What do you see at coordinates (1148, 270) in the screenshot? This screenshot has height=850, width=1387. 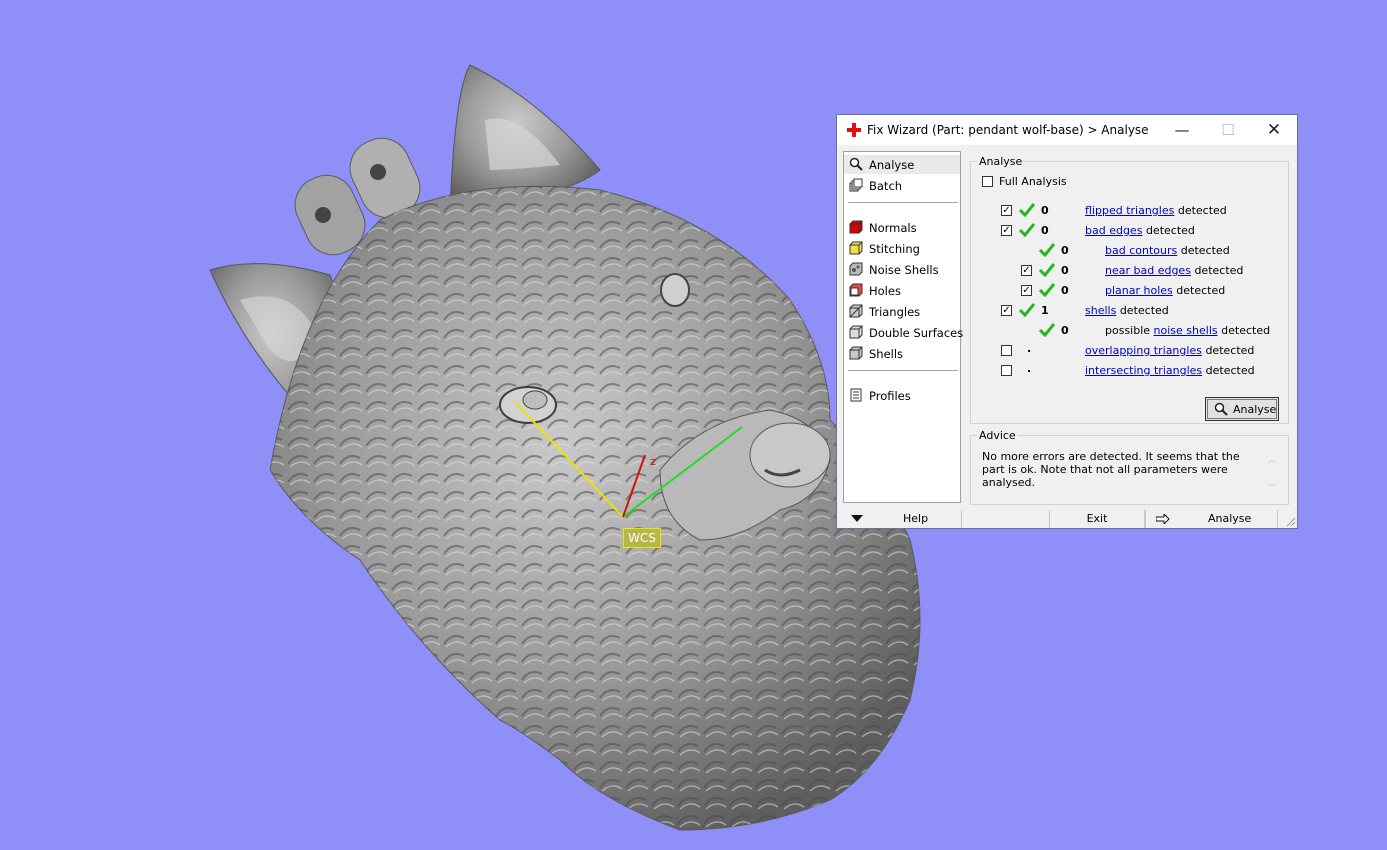 I see `near-bad-edges-link: near bad edges` at bounding box center [1148, 270].